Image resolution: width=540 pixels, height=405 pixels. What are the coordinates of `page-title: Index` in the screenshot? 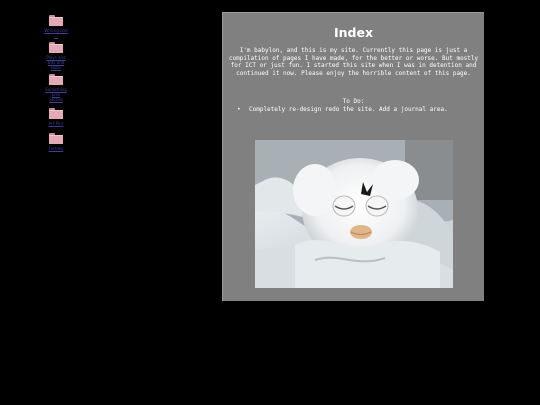 It's located at (353, 32).